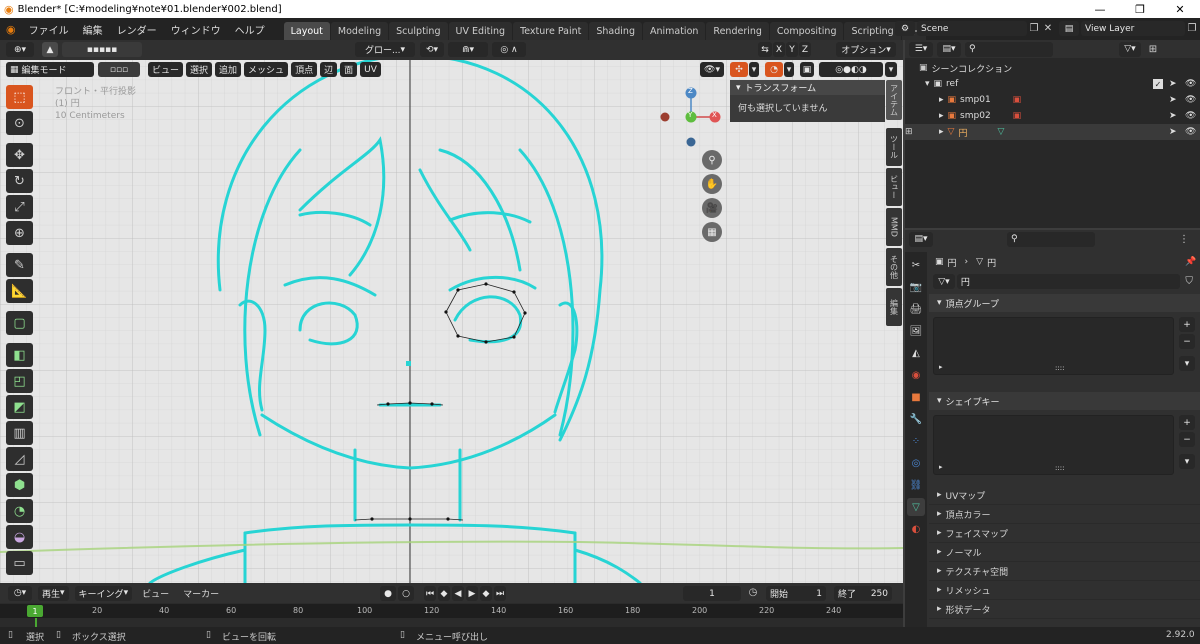  What do you see at coordinates (19, 537) in the screenshot?
I see `smooth-tool-icon: ◒` at bounding box center [19, 537].